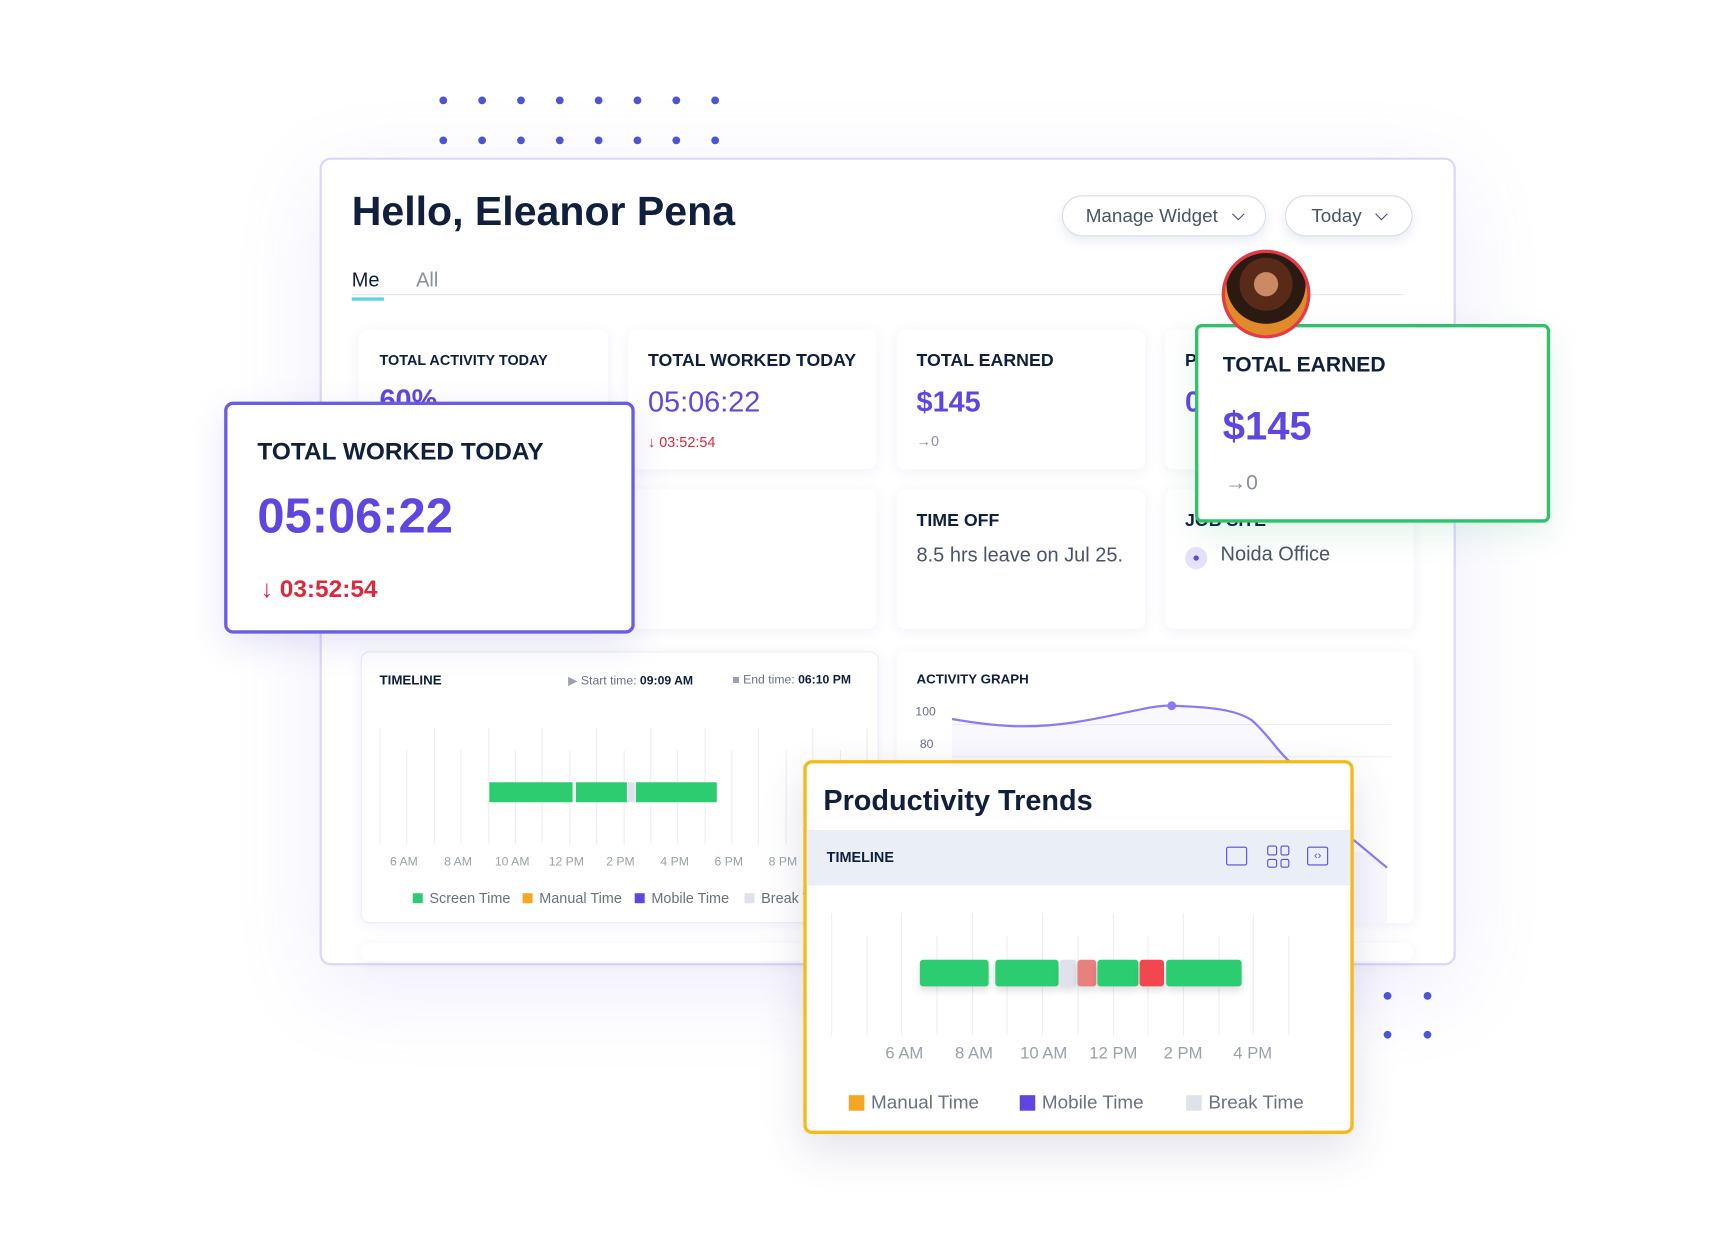  I want to click on location-pin-icon: ●, so click(1196, 558).